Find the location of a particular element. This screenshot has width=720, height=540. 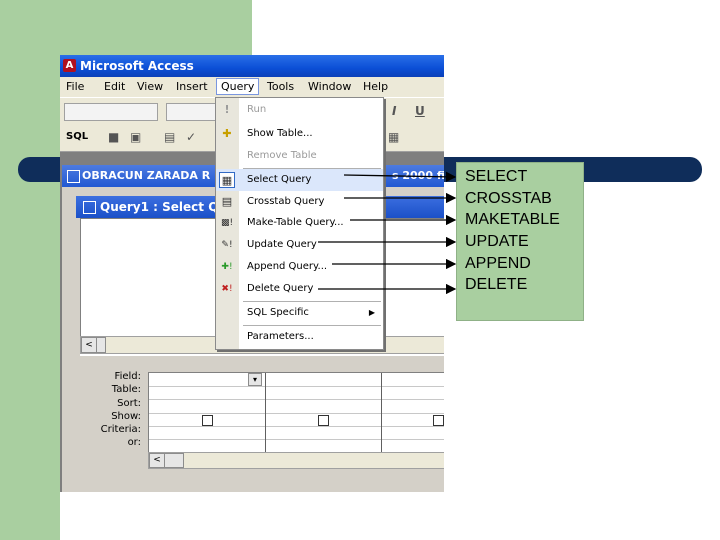

arrow-select is located at coordinates (400, 177).